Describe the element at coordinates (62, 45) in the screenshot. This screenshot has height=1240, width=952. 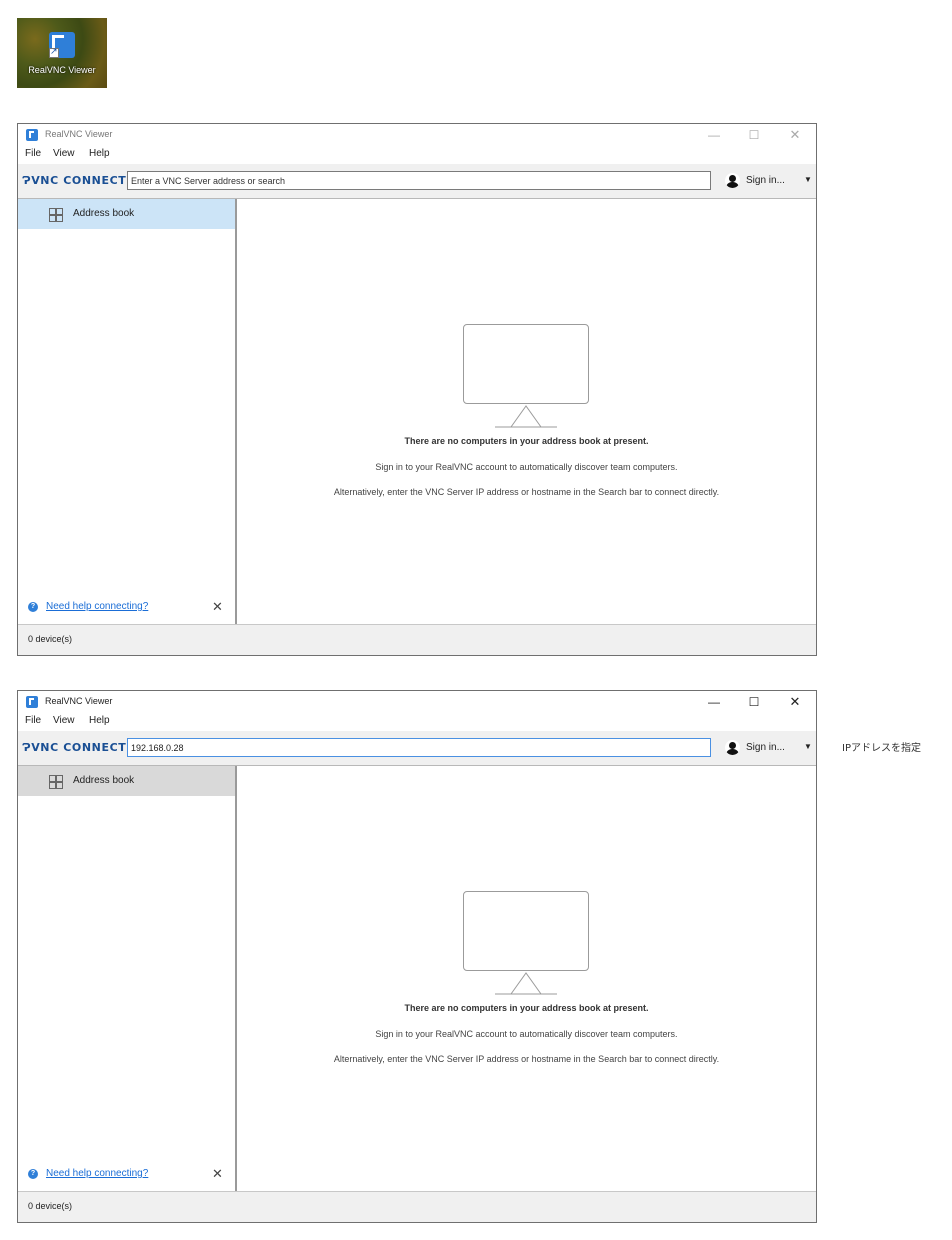
I see `realvnc-viewer-shortcut-icon` at that location.